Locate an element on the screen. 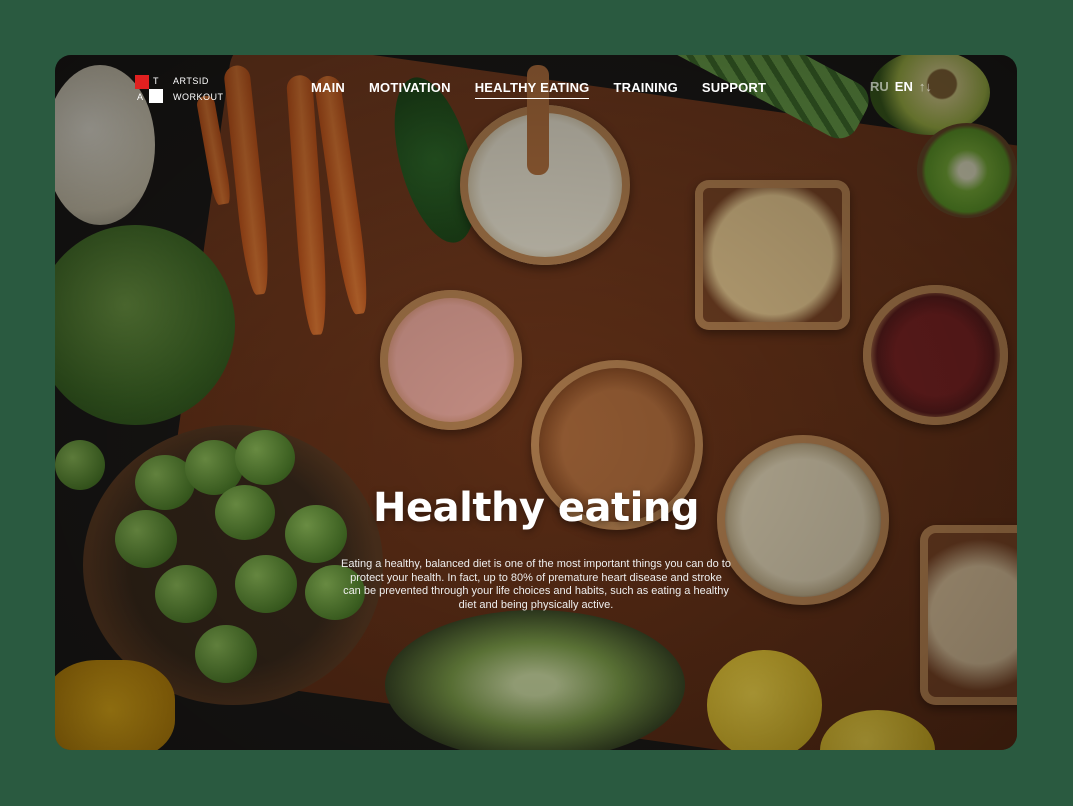  nav-motivation: MOTIVATION is located at coordinates (410, 89).